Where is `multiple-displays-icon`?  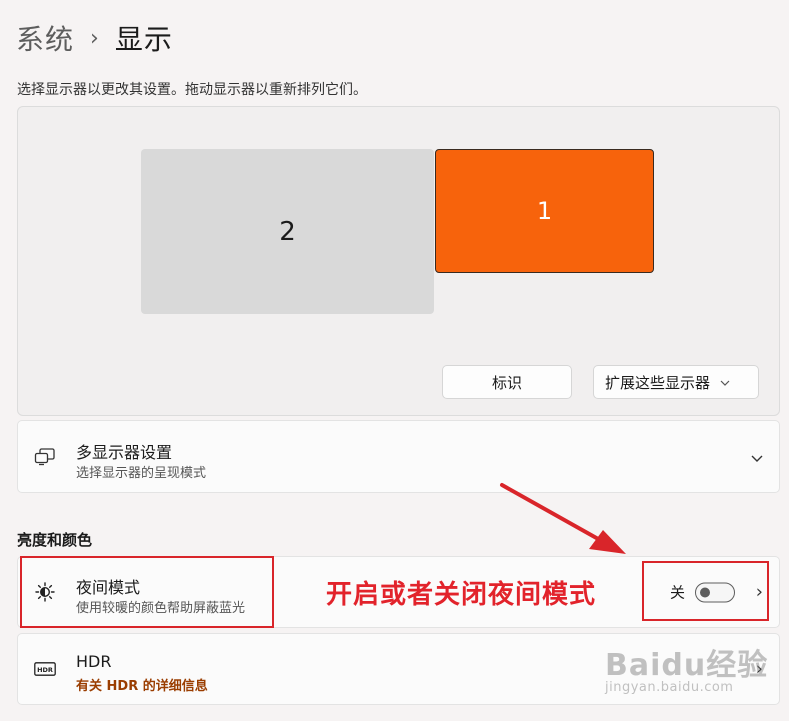
multiple-displays-icon is located at coordinates (45, 456).